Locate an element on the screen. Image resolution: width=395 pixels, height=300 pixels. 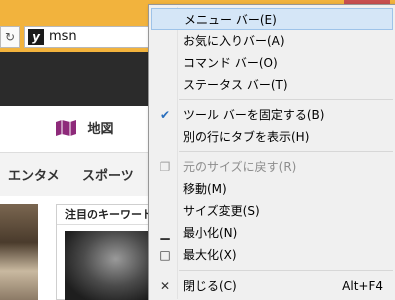
menu-item-label: 閉じる(C) is located at coordinates (210, 286).